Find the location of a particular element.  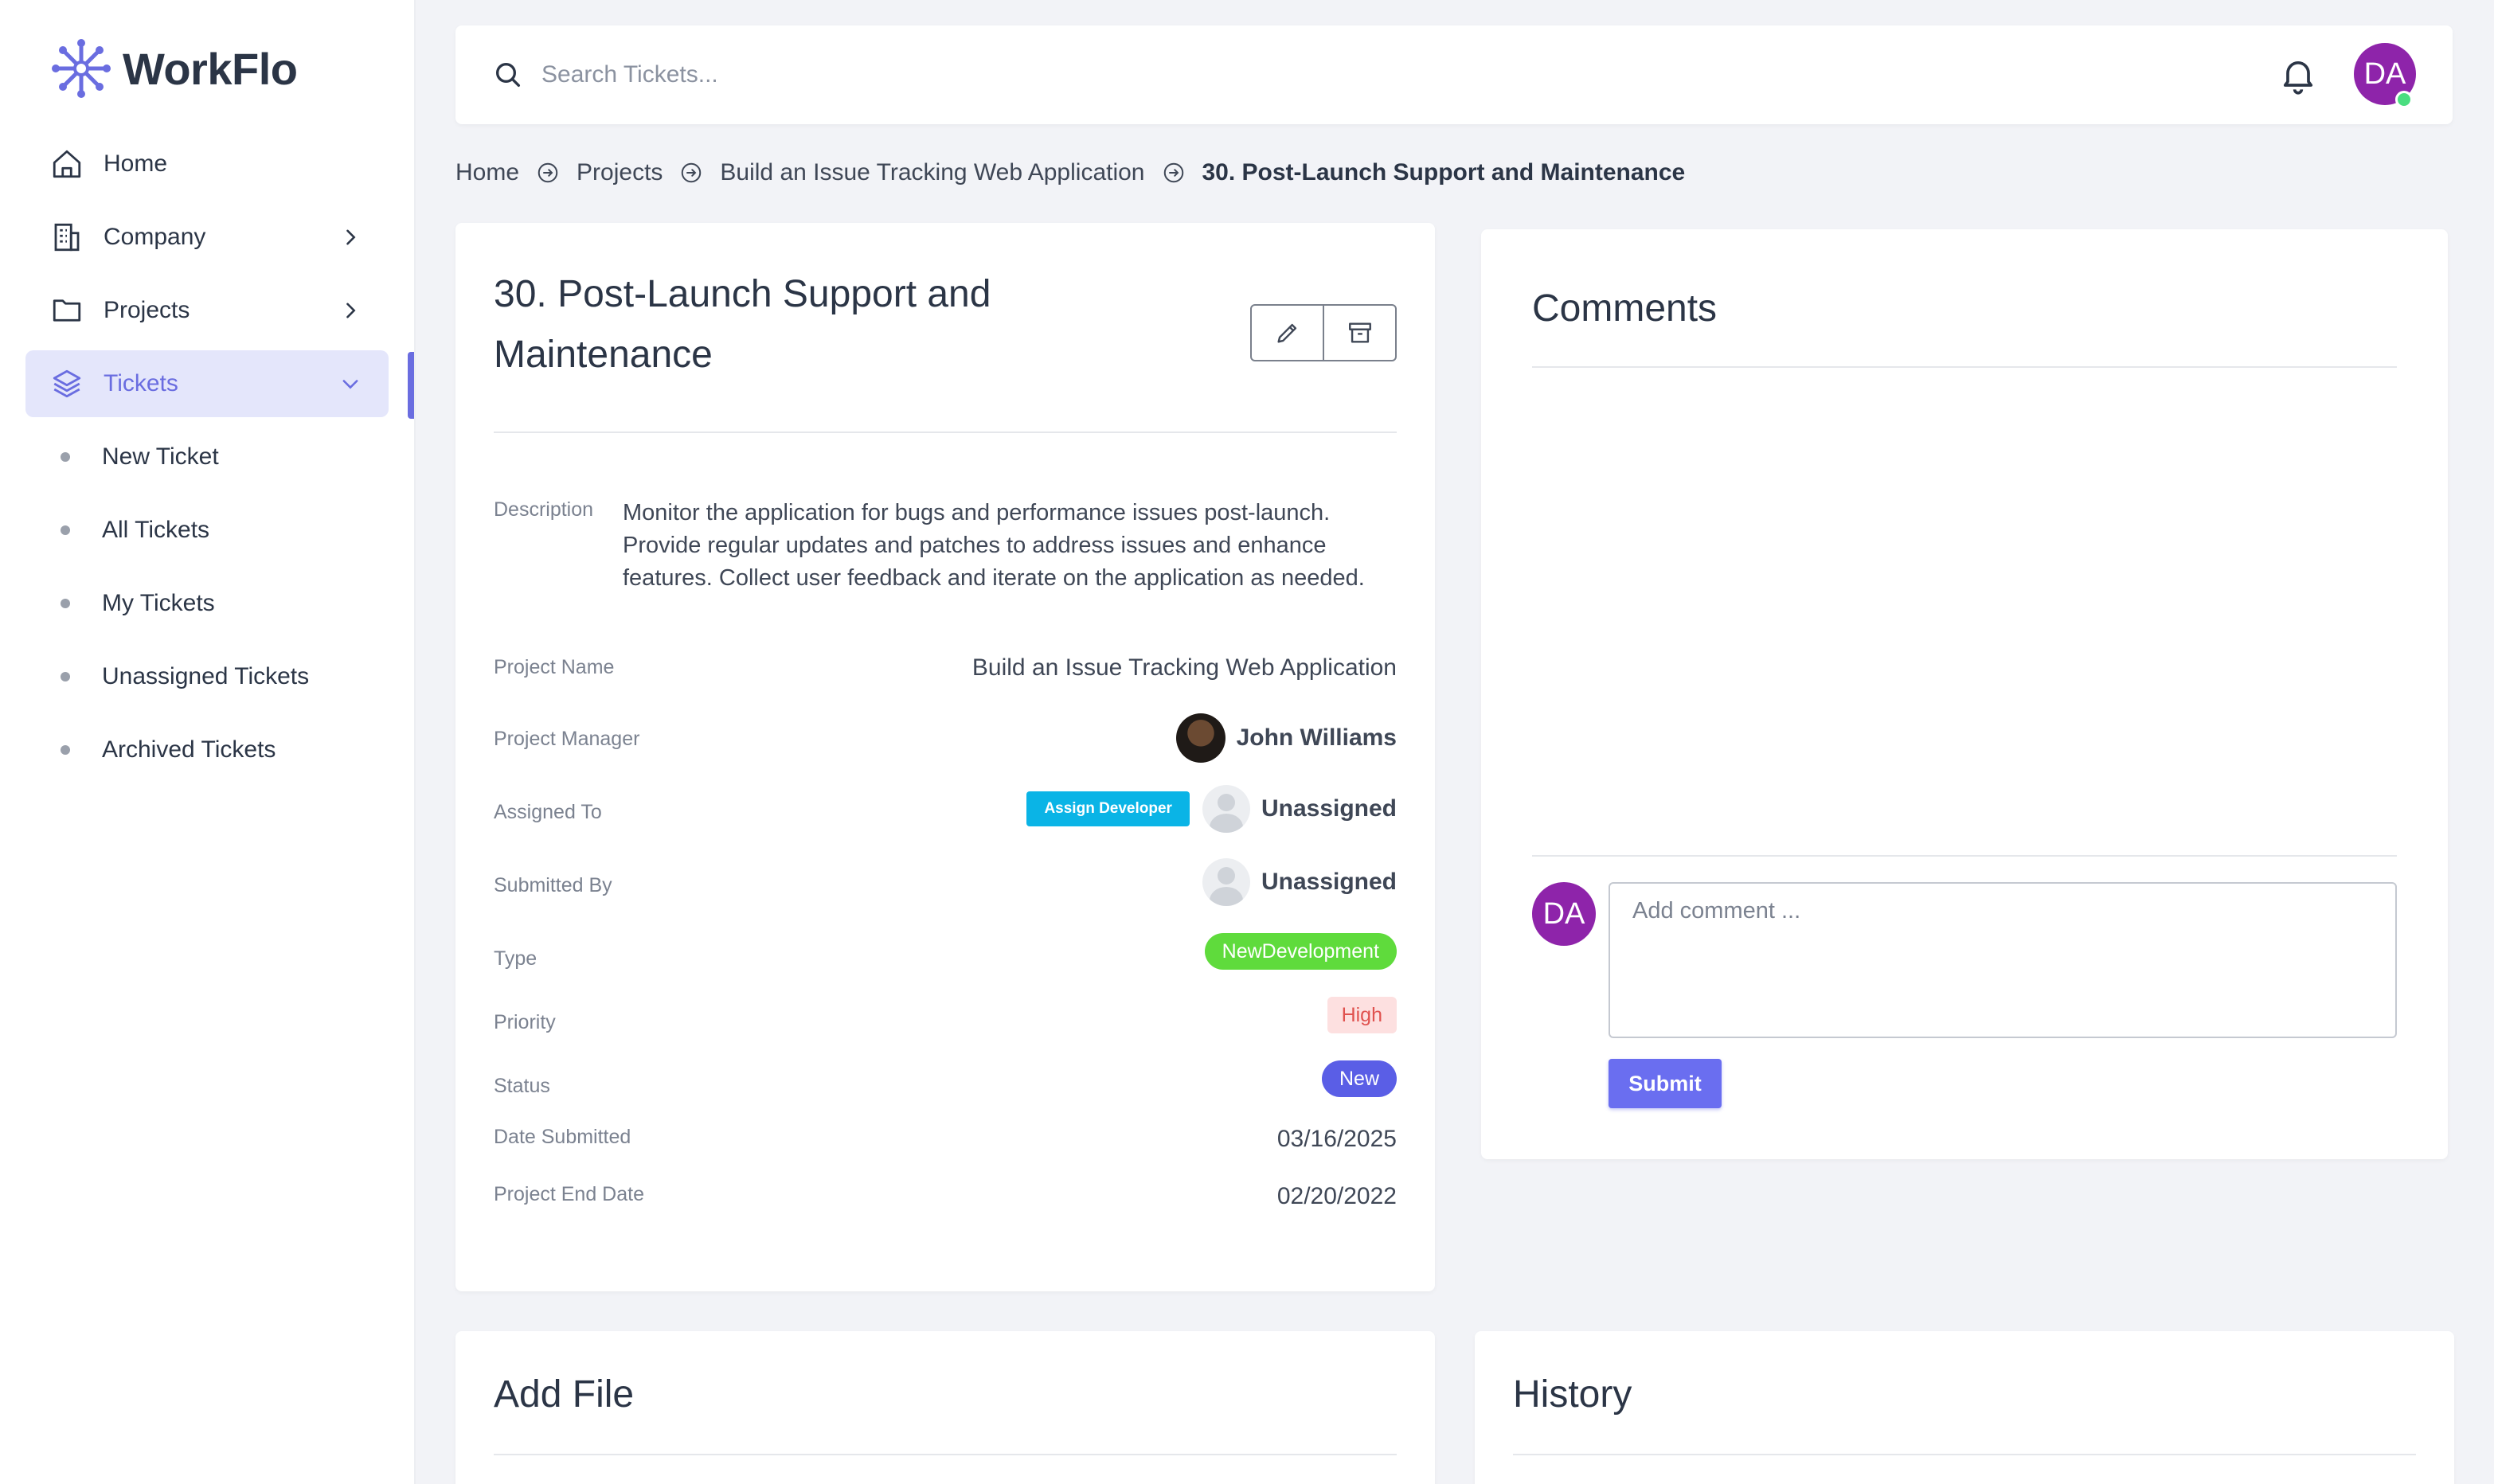

type-badge: NewDevelopment is located at coordinates (1300, 951).